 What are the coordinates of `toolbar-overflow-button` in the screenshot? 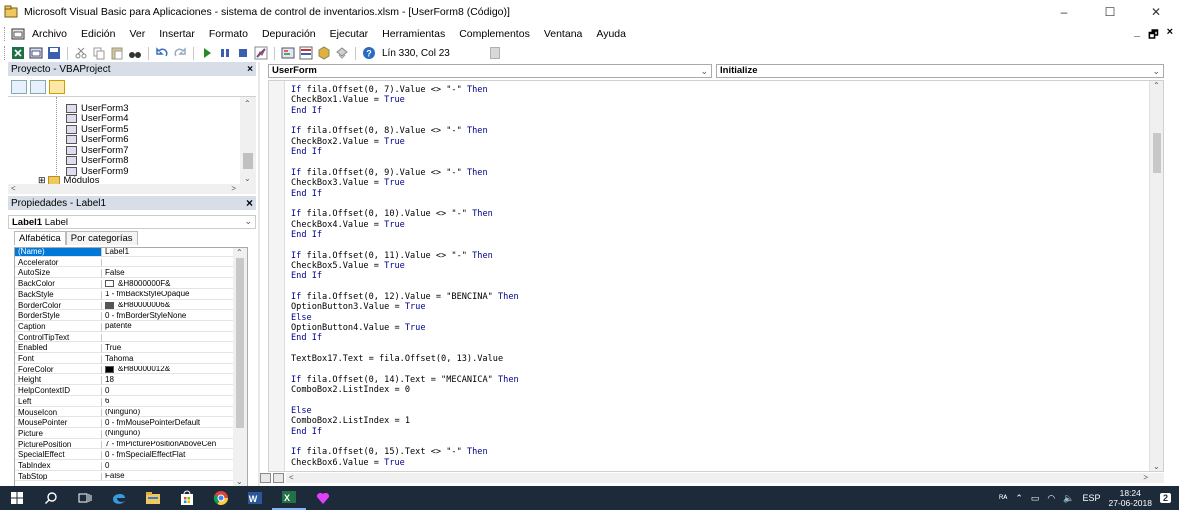 It's located at (494, 53).